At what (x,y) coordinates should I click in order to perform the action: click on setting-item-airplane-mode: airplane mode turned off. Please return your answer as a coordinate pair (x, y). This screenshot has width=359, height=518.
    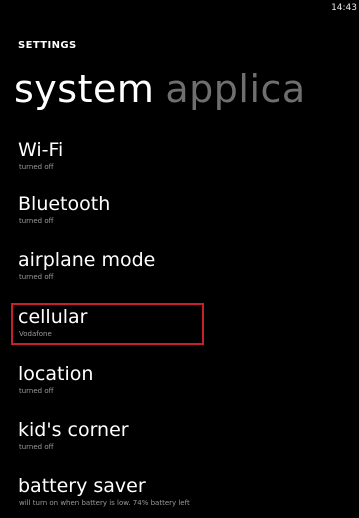
    Looking at the image, I should click on (181, 270).